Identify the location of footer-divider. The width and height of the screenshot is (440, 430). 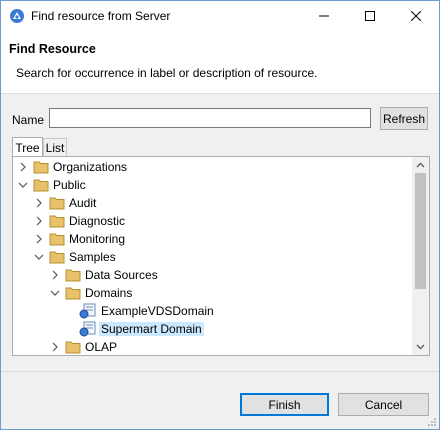
(220, 371).